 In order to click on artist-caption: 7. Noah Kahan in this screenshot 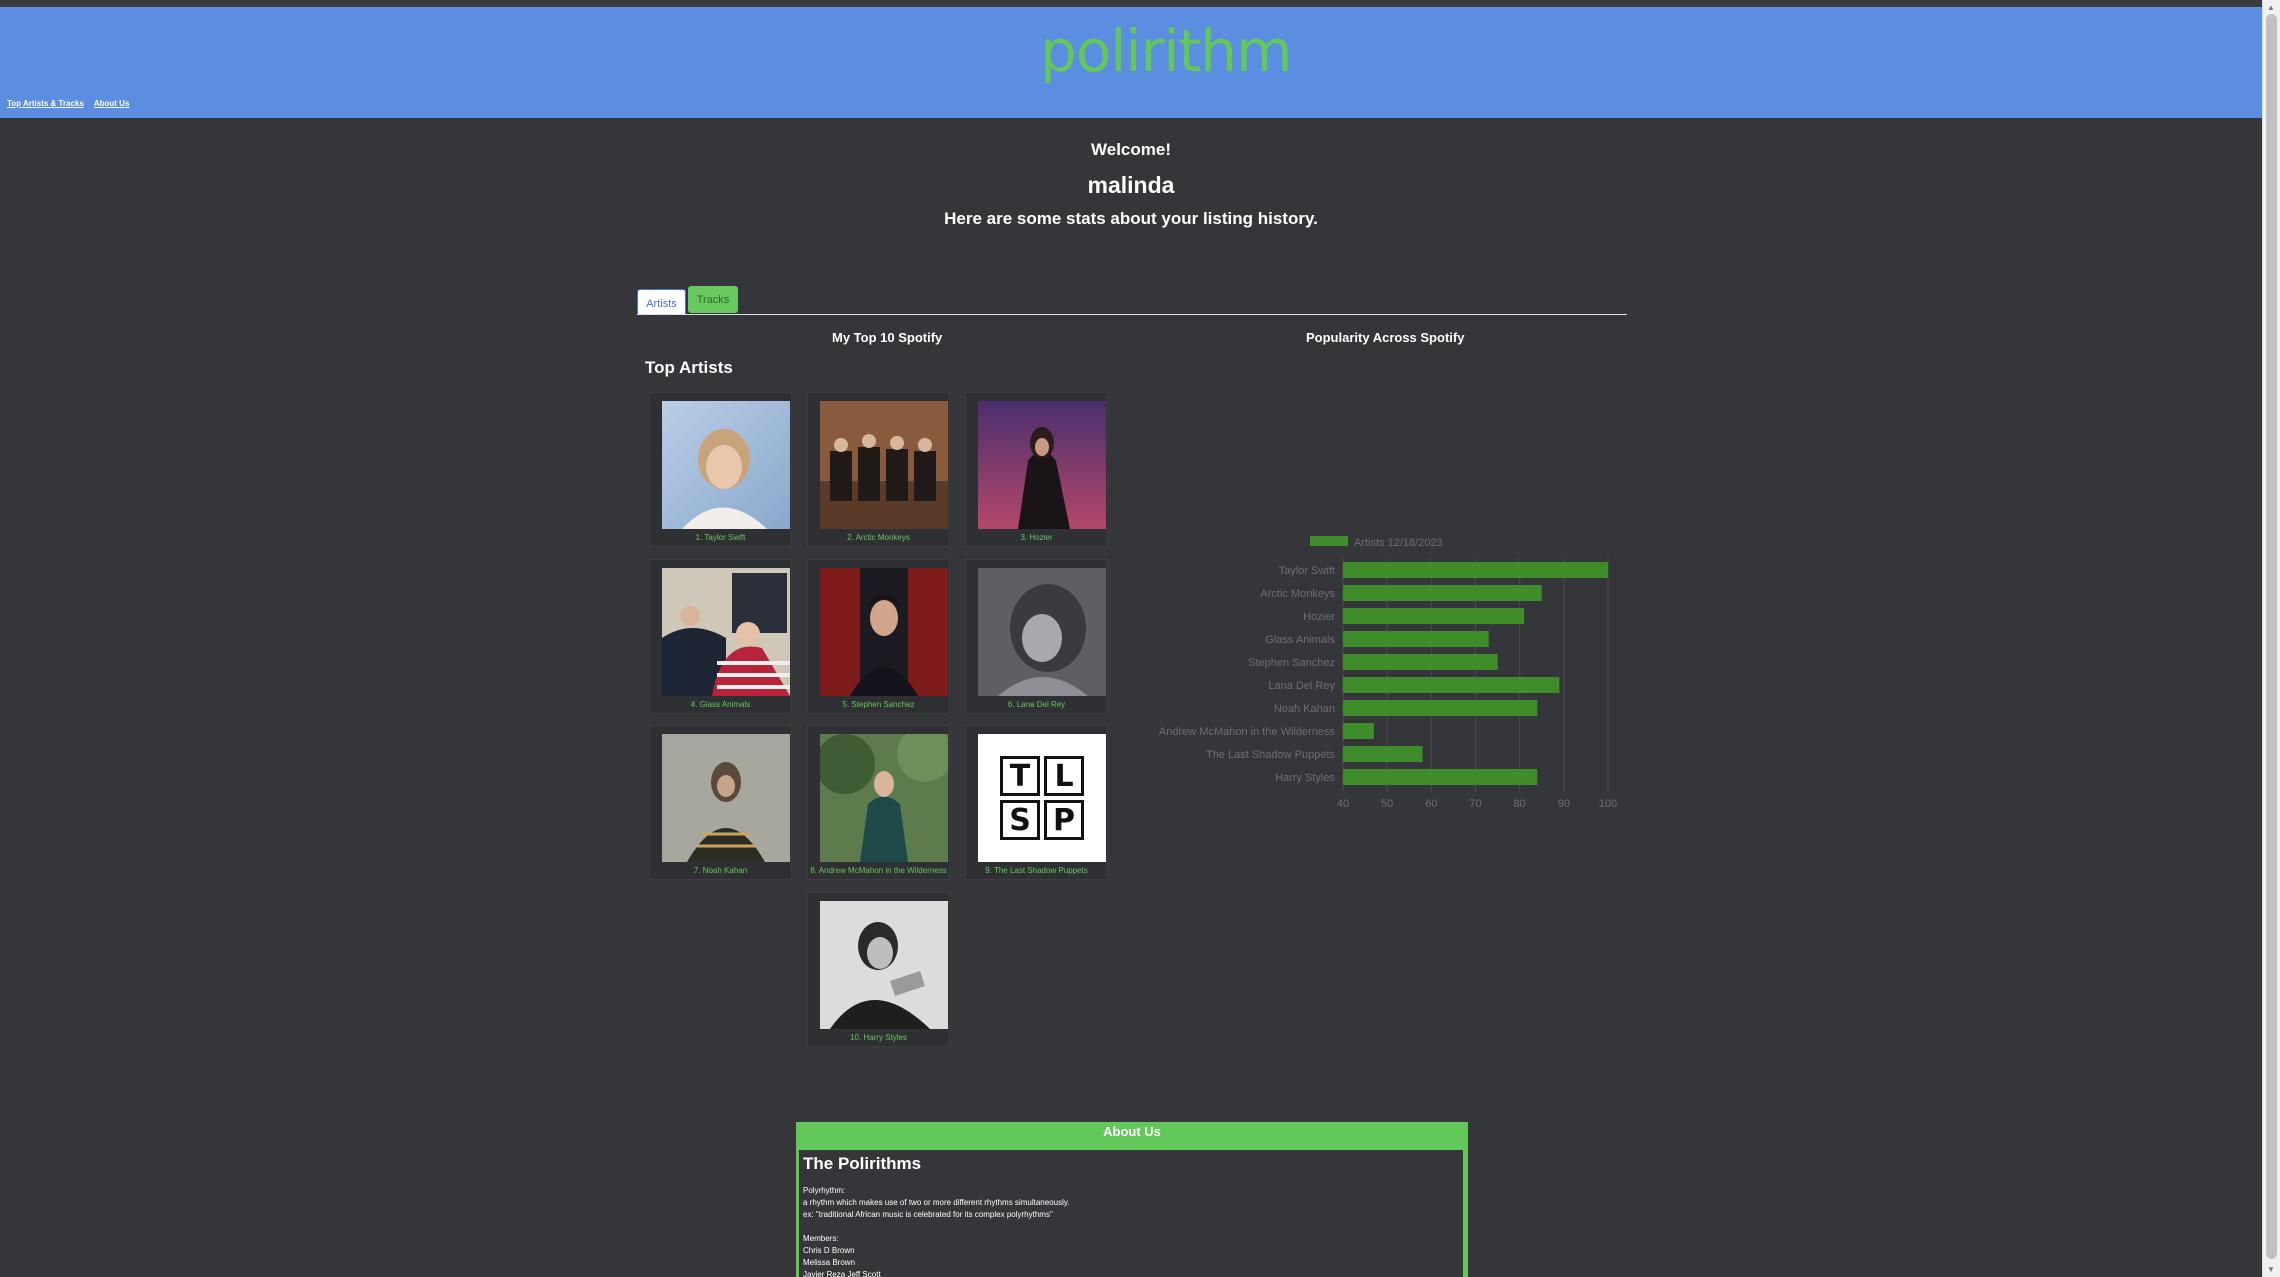, I will do `click(720, 870)`.